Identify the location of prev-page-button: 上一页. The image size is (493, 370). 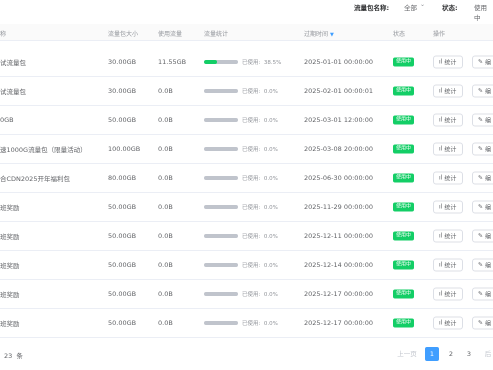
(407, 354).